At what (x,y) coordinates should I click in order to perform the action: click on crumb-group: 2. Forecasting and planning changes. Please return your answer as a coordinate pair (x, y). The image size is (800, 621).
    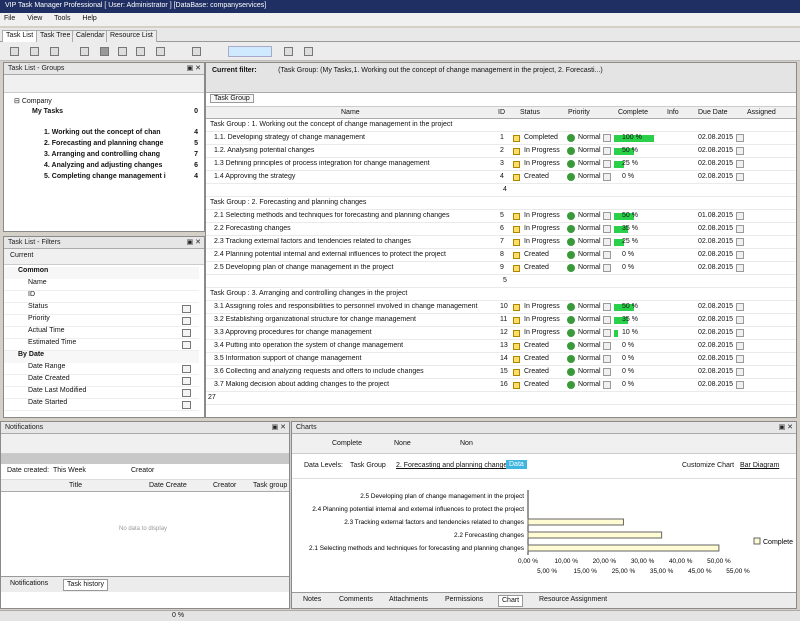
    Looking at the image, I should click on (453, 465).